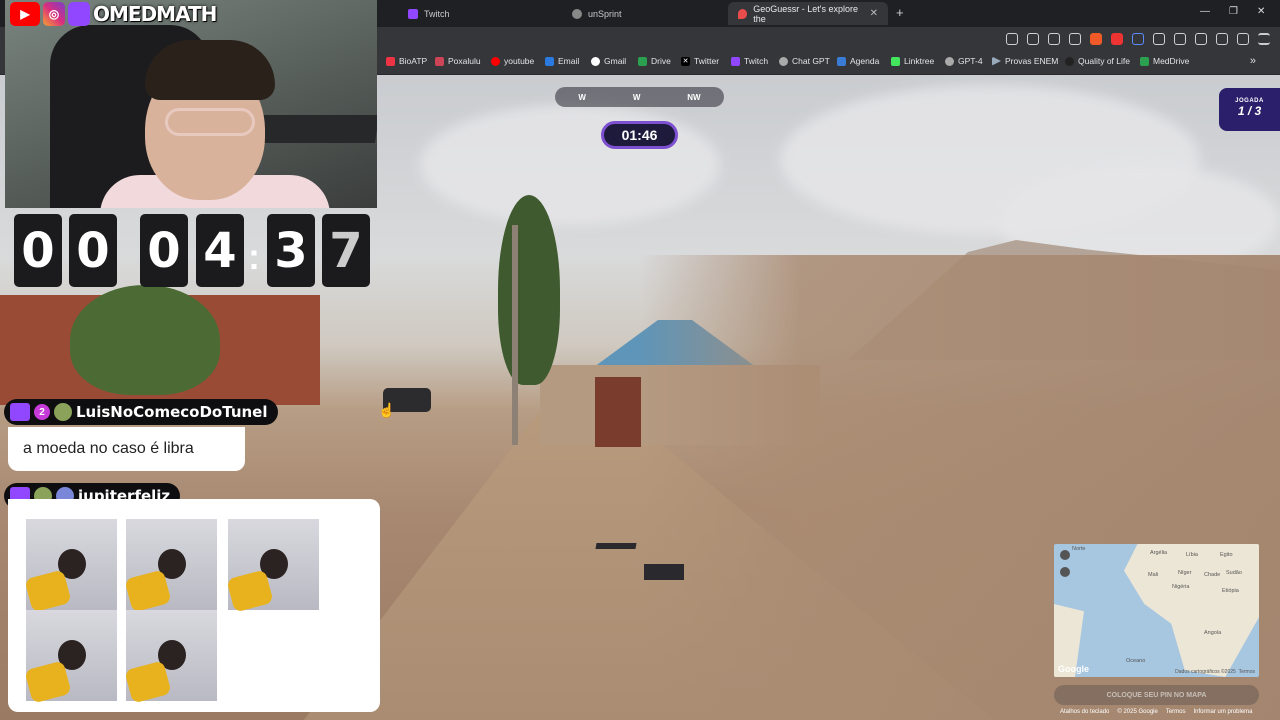  I want to click on place-pin-button: COLOQUE SEU PIN NO MAPA, so click(1156, 695).